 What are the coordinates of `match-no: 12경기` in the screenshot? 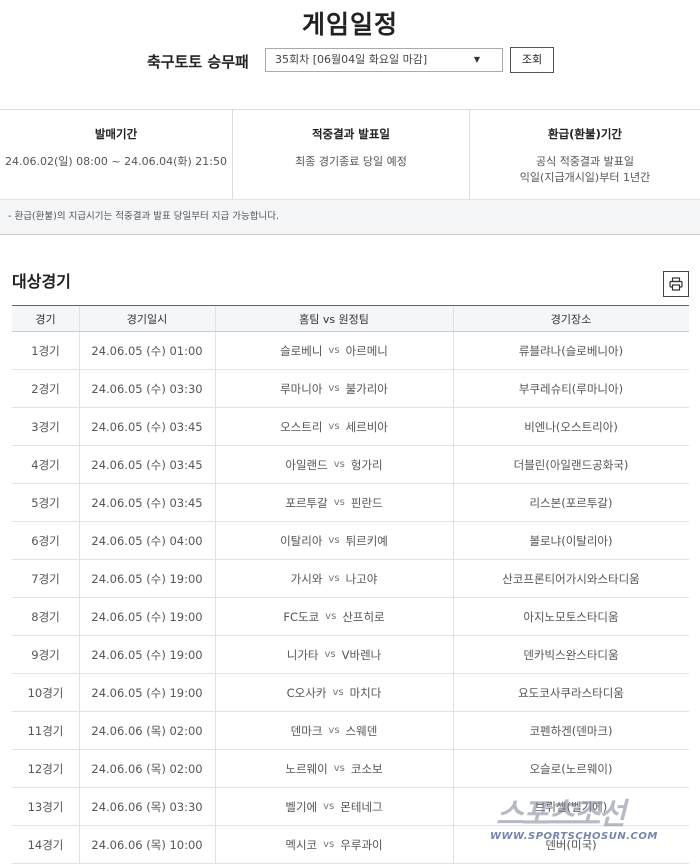 It's located at (45, 768).